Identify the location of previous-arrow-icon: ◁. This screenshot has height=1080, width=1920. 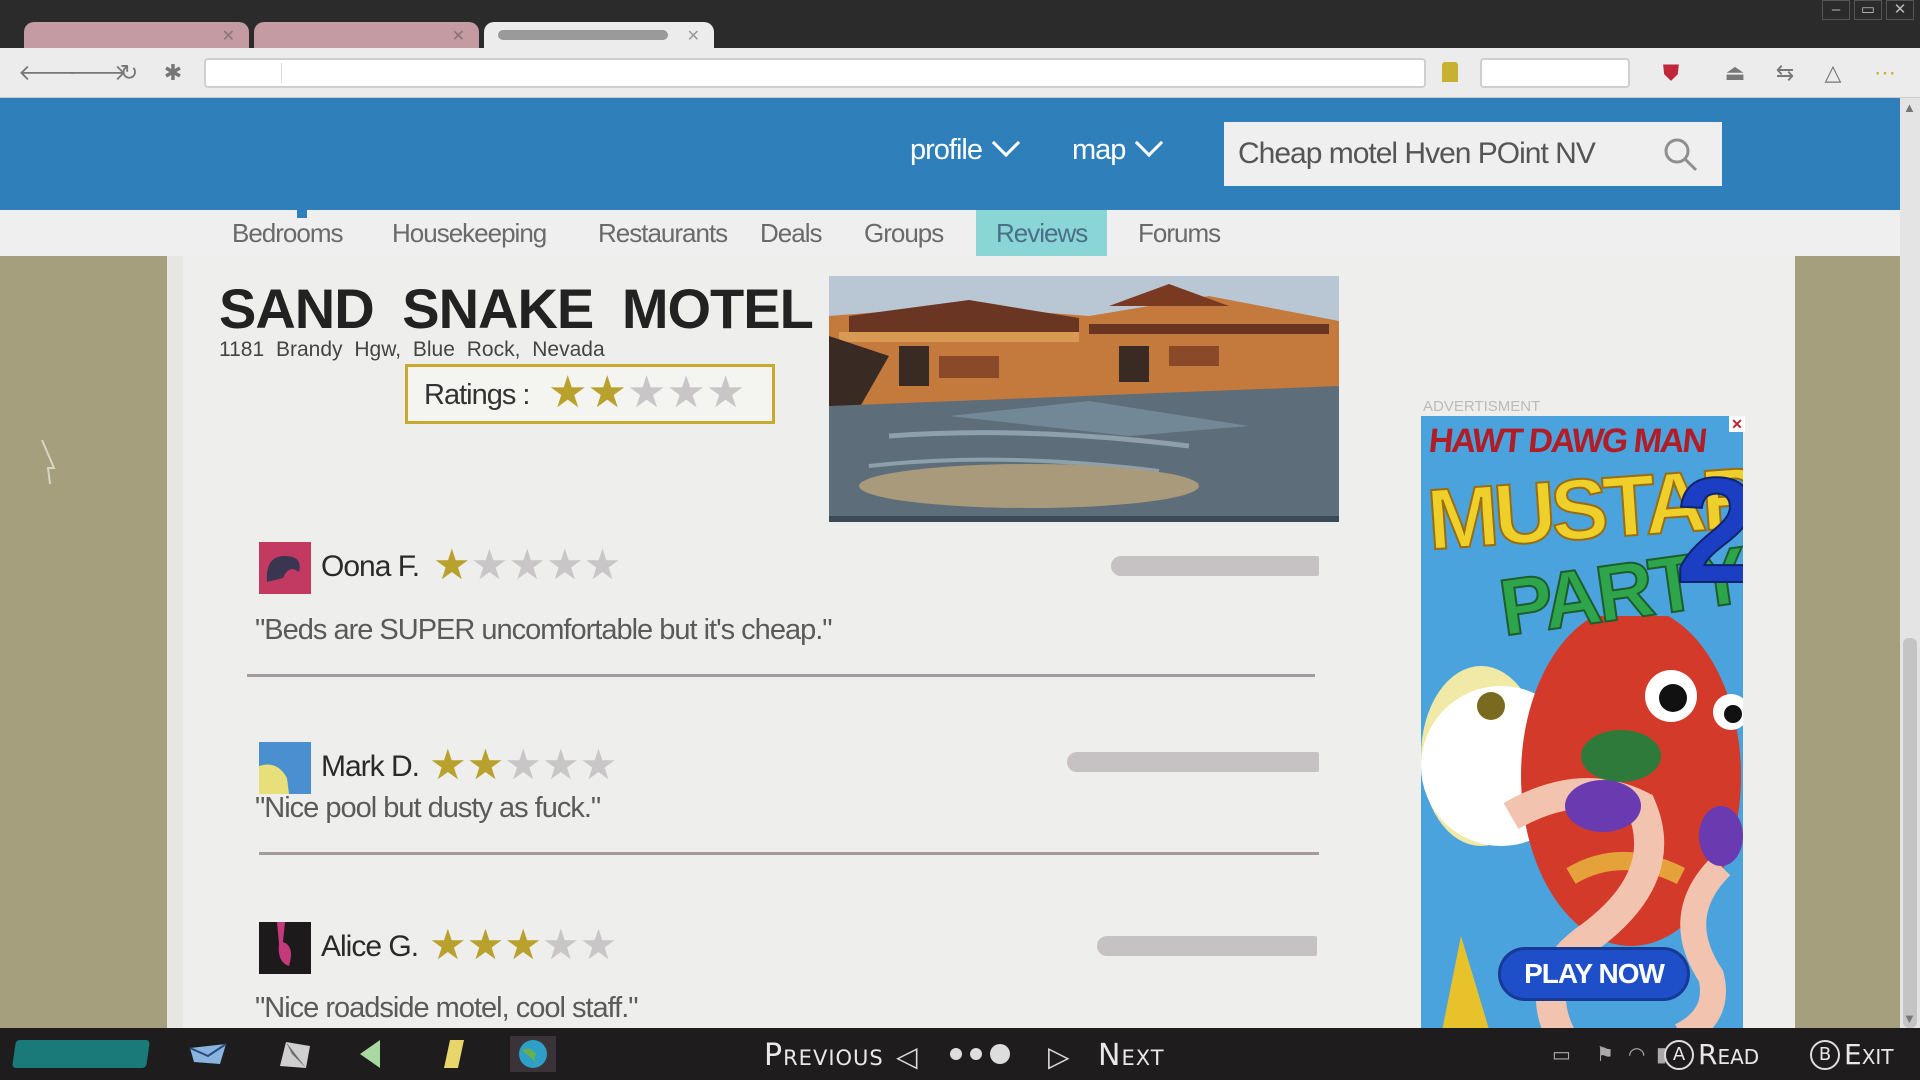
(907, 1056).